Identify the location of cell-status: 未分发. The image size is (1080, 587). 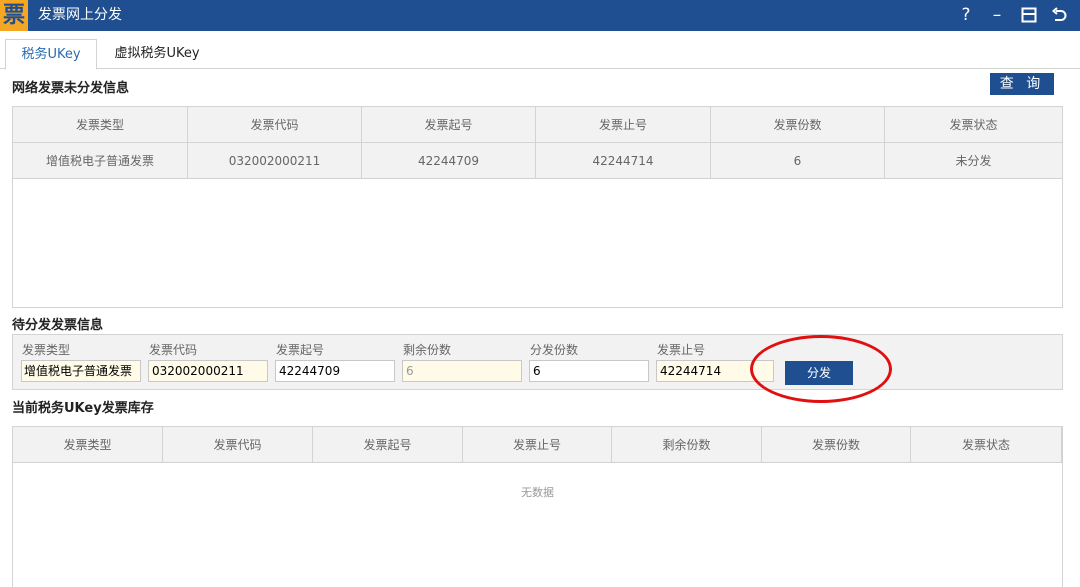
(973, 161).